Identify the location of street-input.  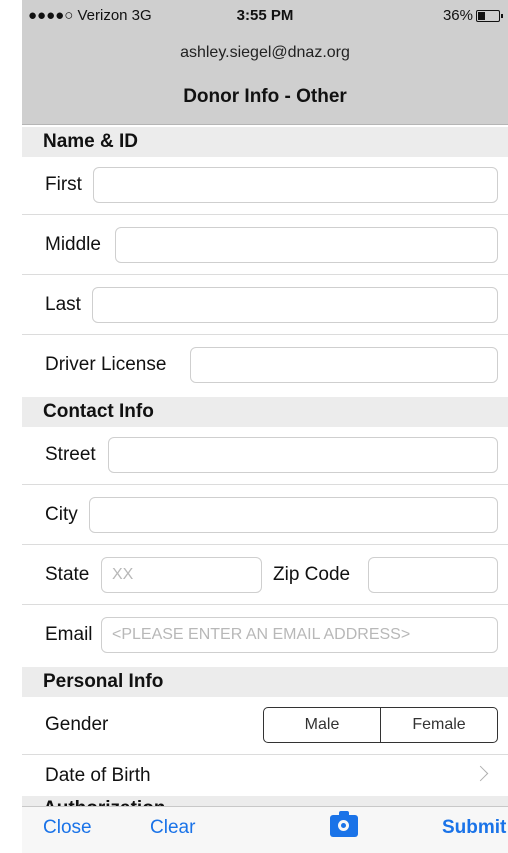
(303, 455).